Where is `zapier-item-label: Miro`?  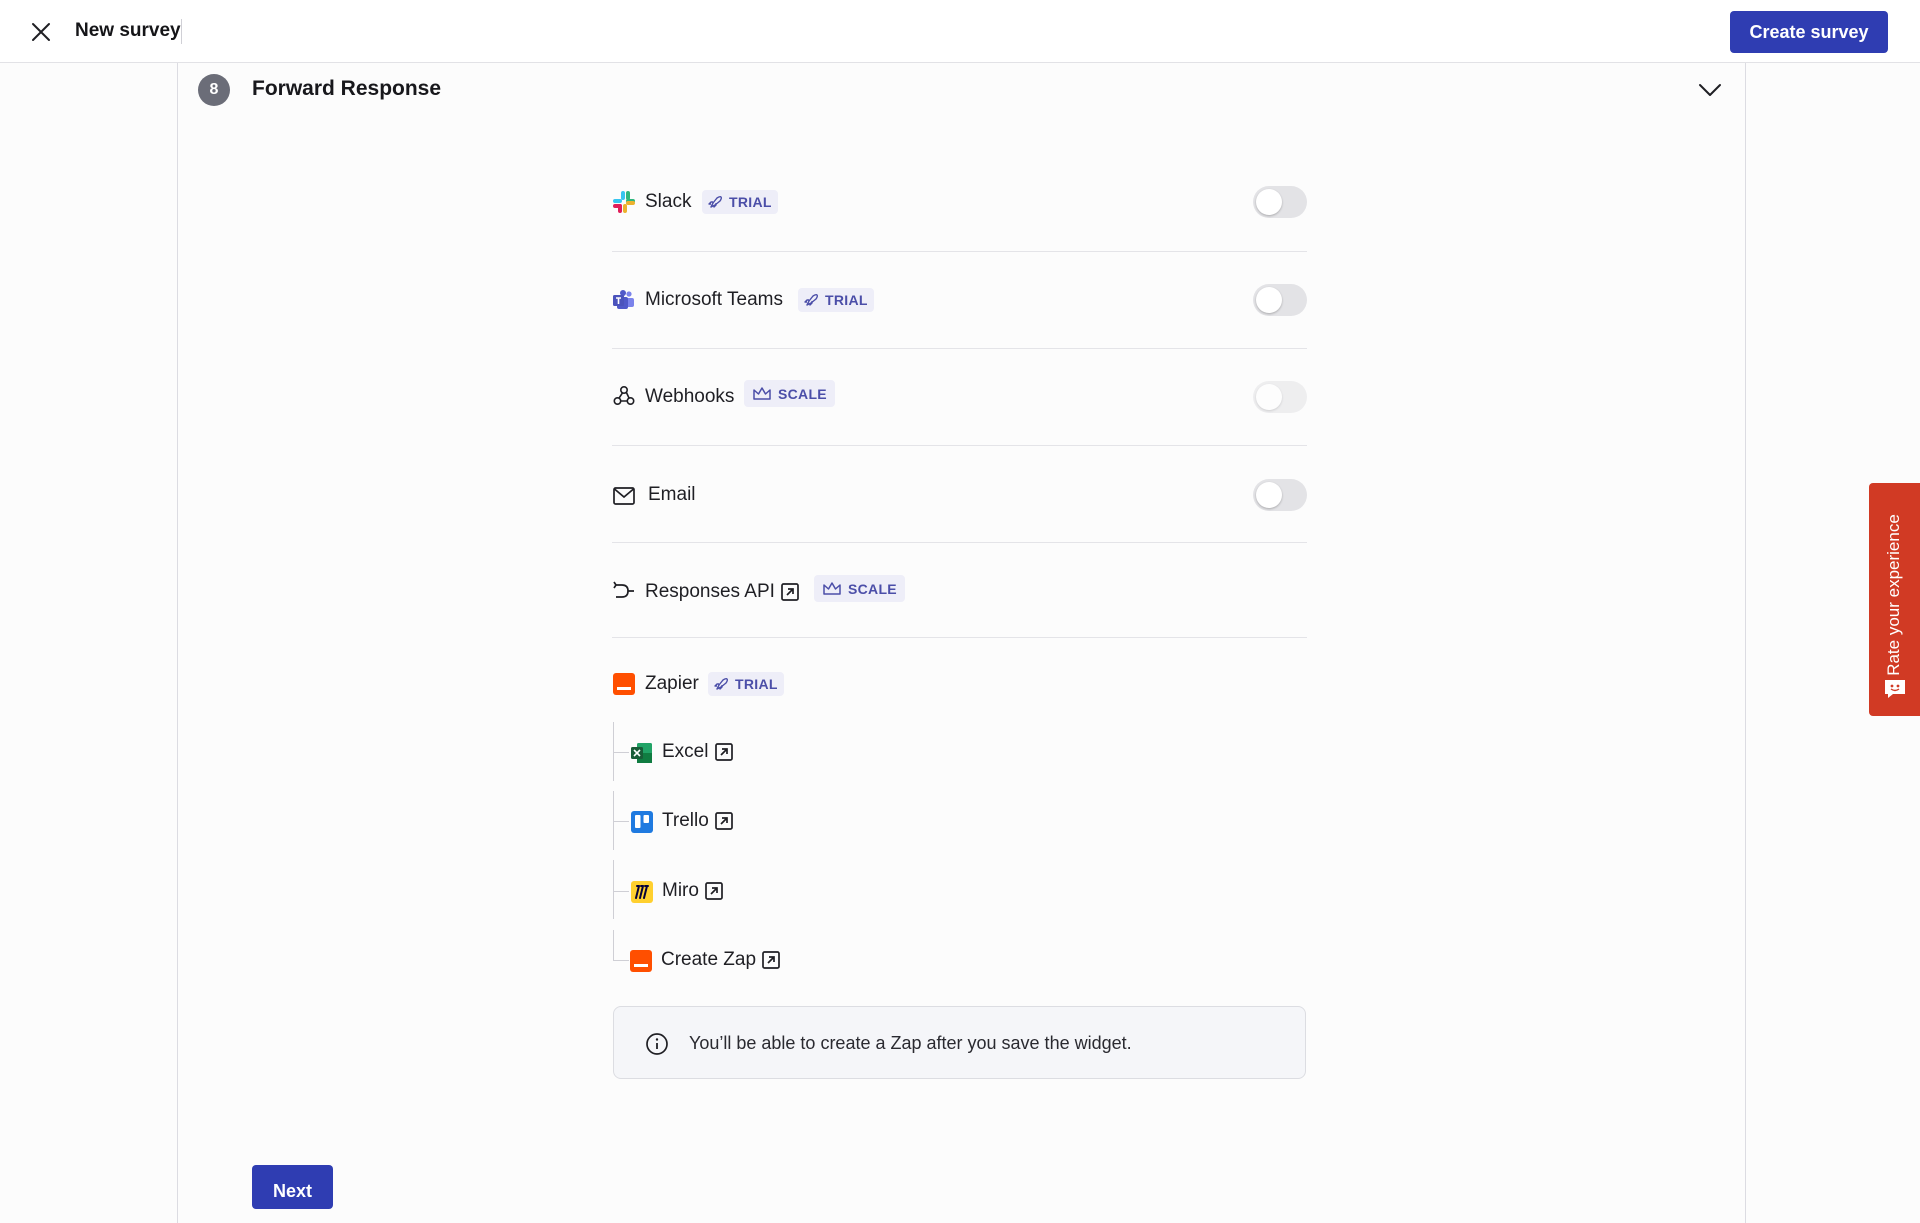
zapier-item-label: Miro is located at coordinates (693, 891).